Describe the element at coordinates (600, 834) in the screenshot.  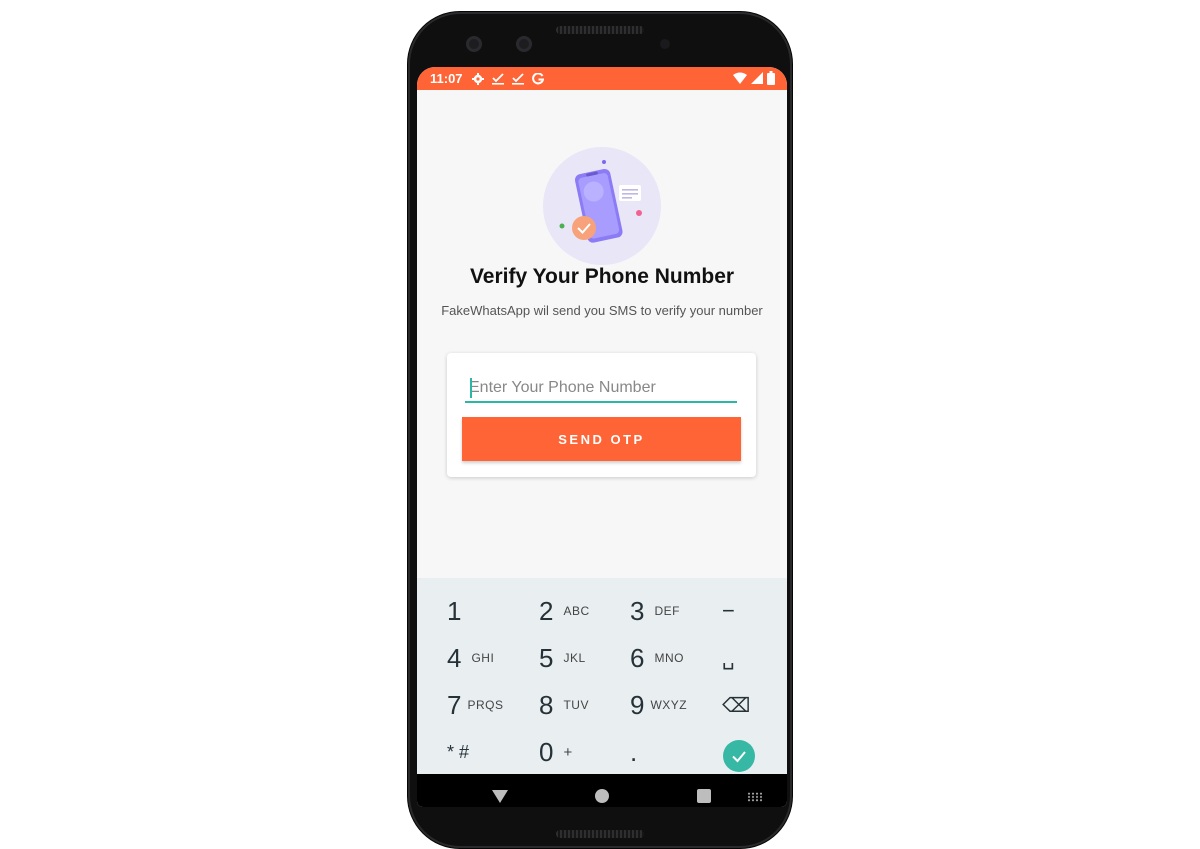
I see `bottom-speaker` at that location.